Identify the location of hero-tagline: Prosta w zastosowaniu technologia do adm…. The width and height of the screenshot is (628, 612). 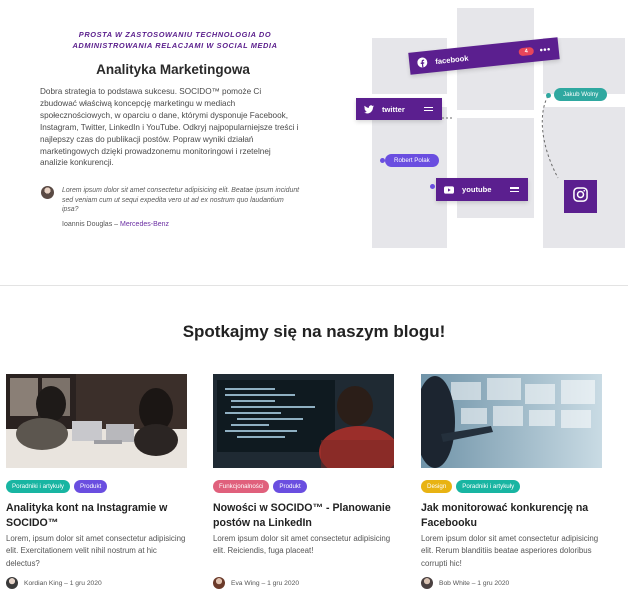
(175, 40).